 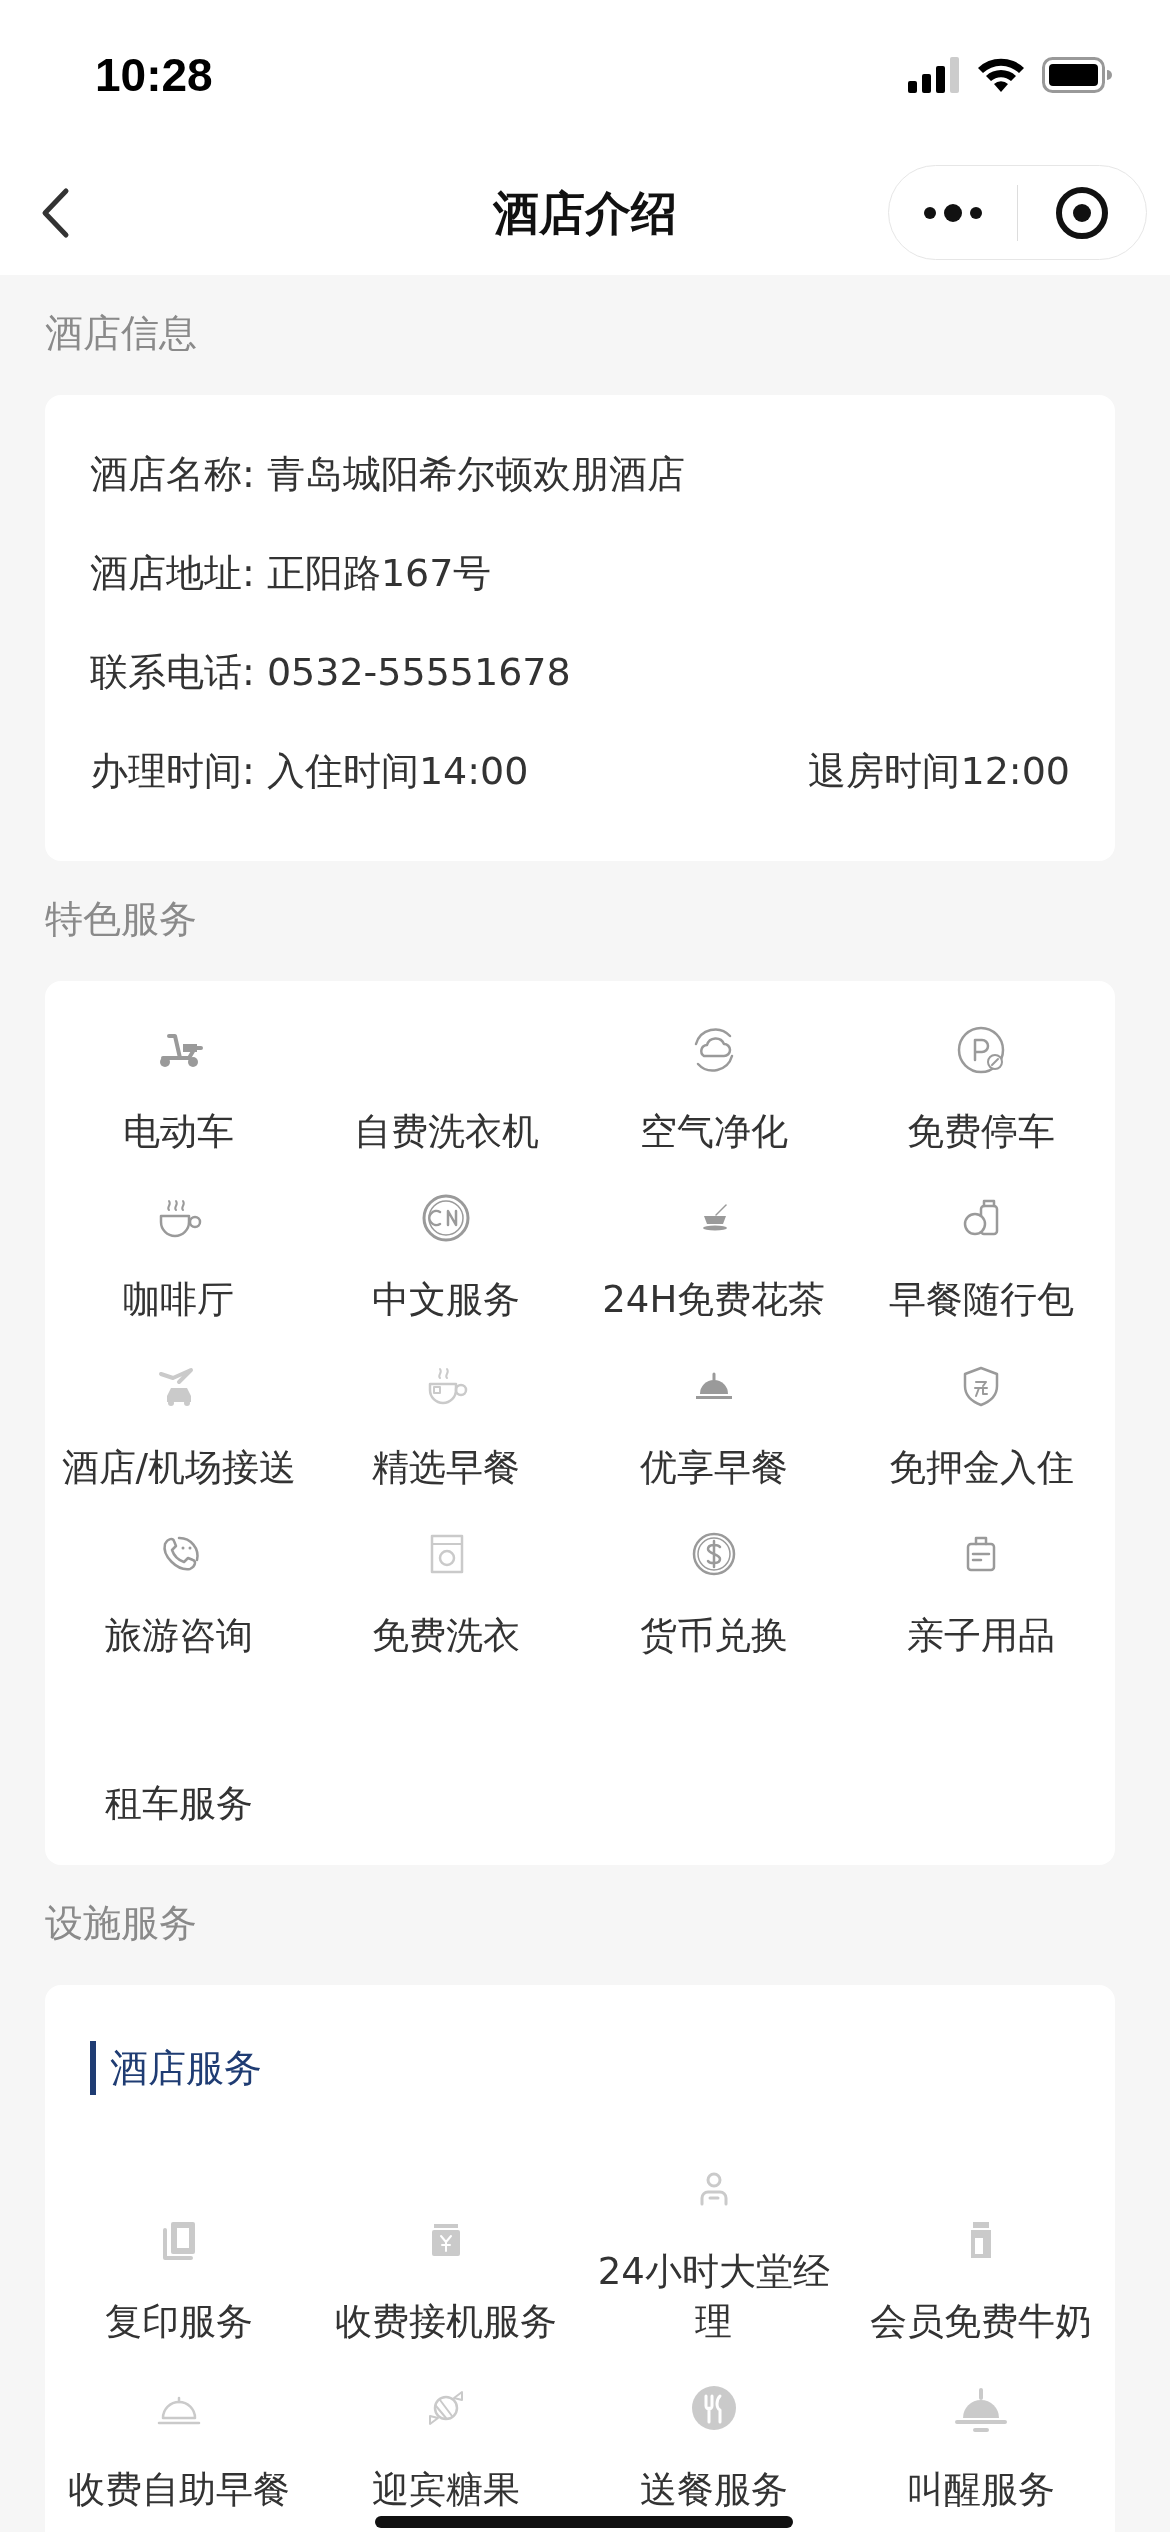 I want to click on info-text: 酒店地址: 正阳路167号, so click(x=291, y=573).